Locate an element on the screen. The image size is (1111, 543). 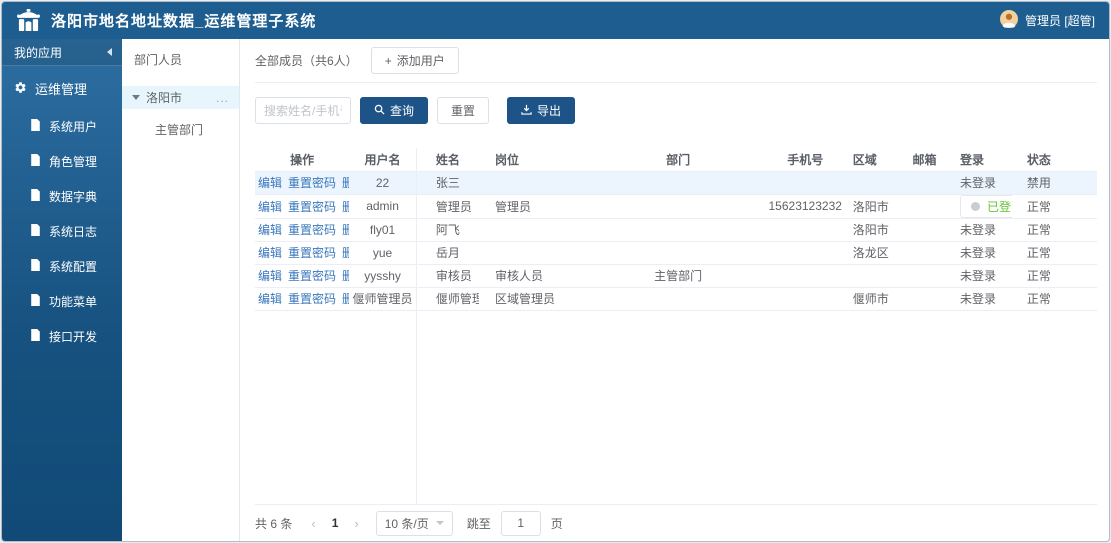
gear-icon is located at coordinates (20, 89).